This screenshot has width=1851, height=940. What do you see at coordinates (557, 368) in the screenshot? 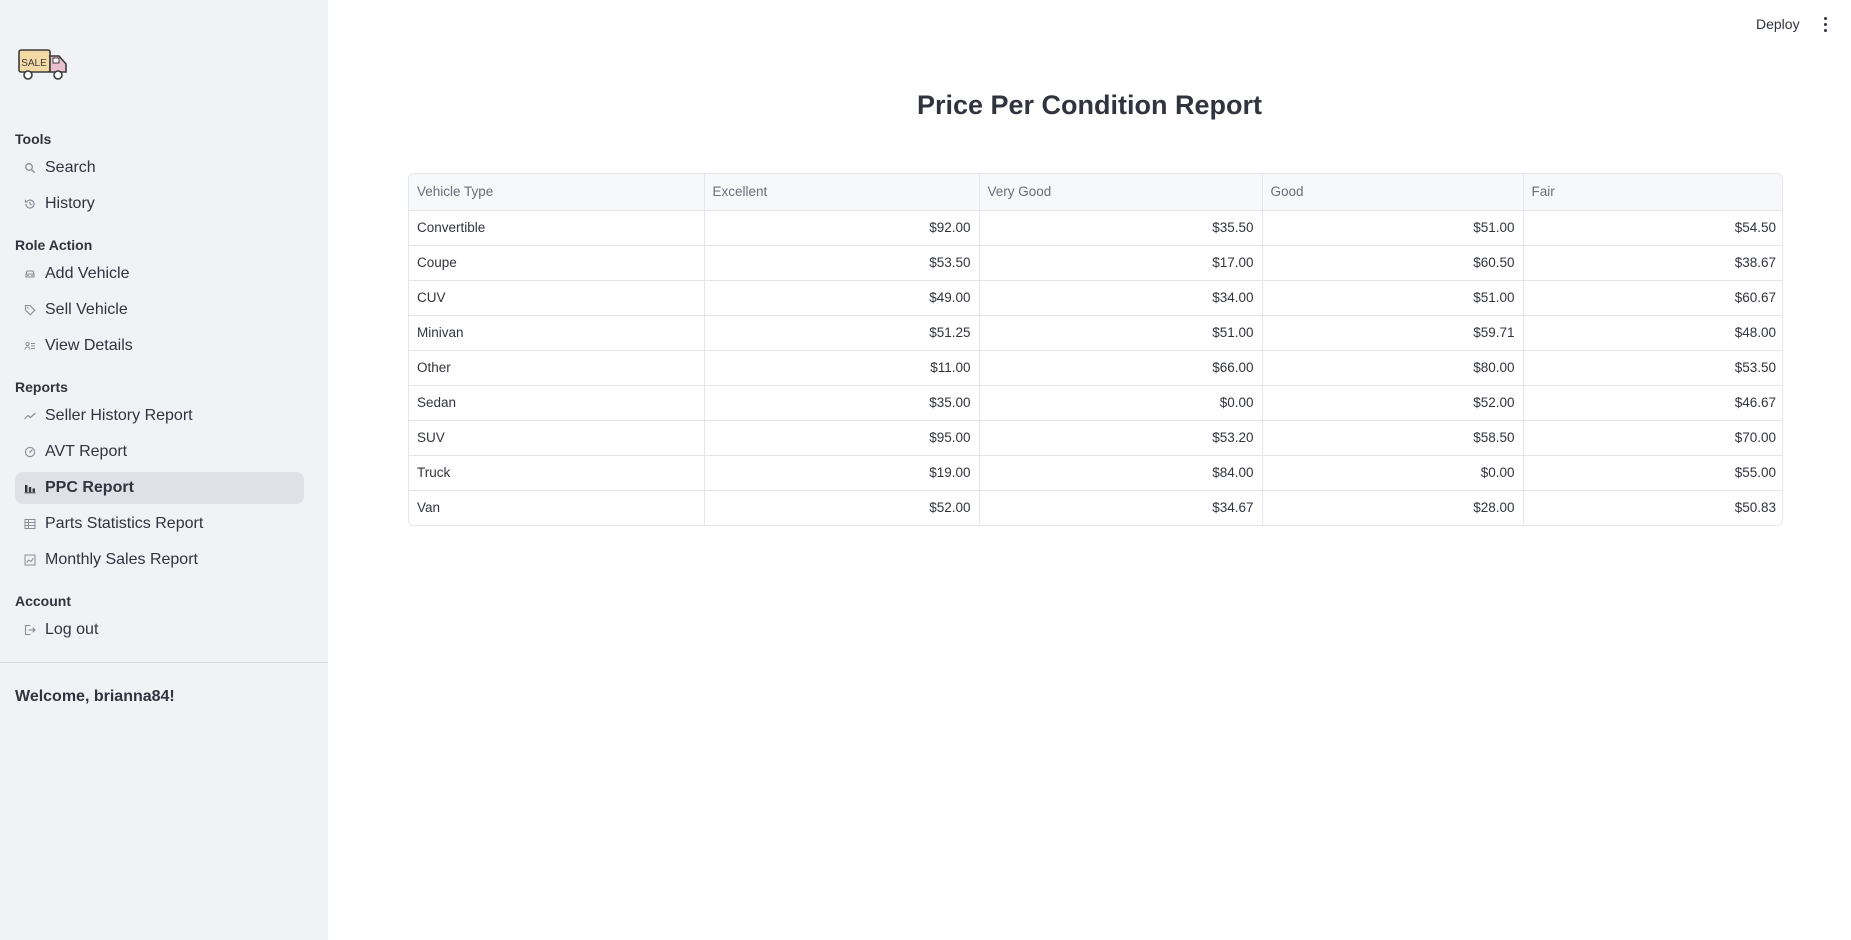
I see `table-cell: Other` at bounding box center [557, 368].